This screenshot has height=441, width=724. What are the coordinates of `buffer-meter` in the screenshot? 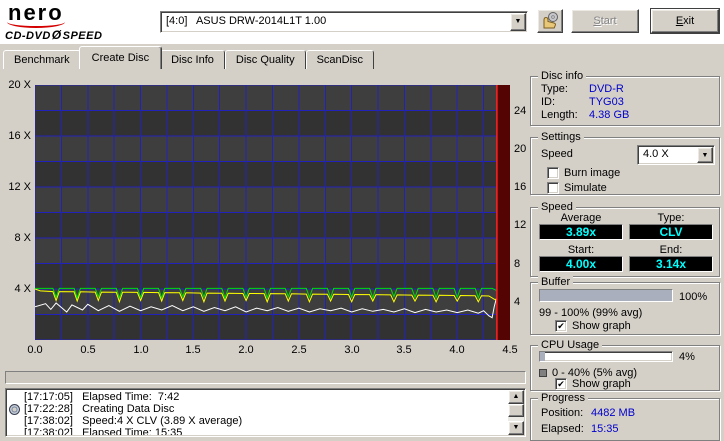 It's located at (606, 295).